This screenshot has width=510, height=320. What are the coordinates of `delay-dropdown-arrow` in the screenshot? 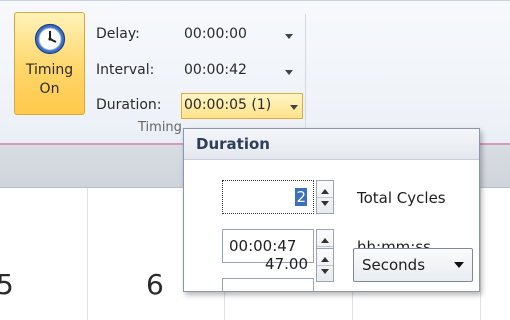 It's located at (289, 36).